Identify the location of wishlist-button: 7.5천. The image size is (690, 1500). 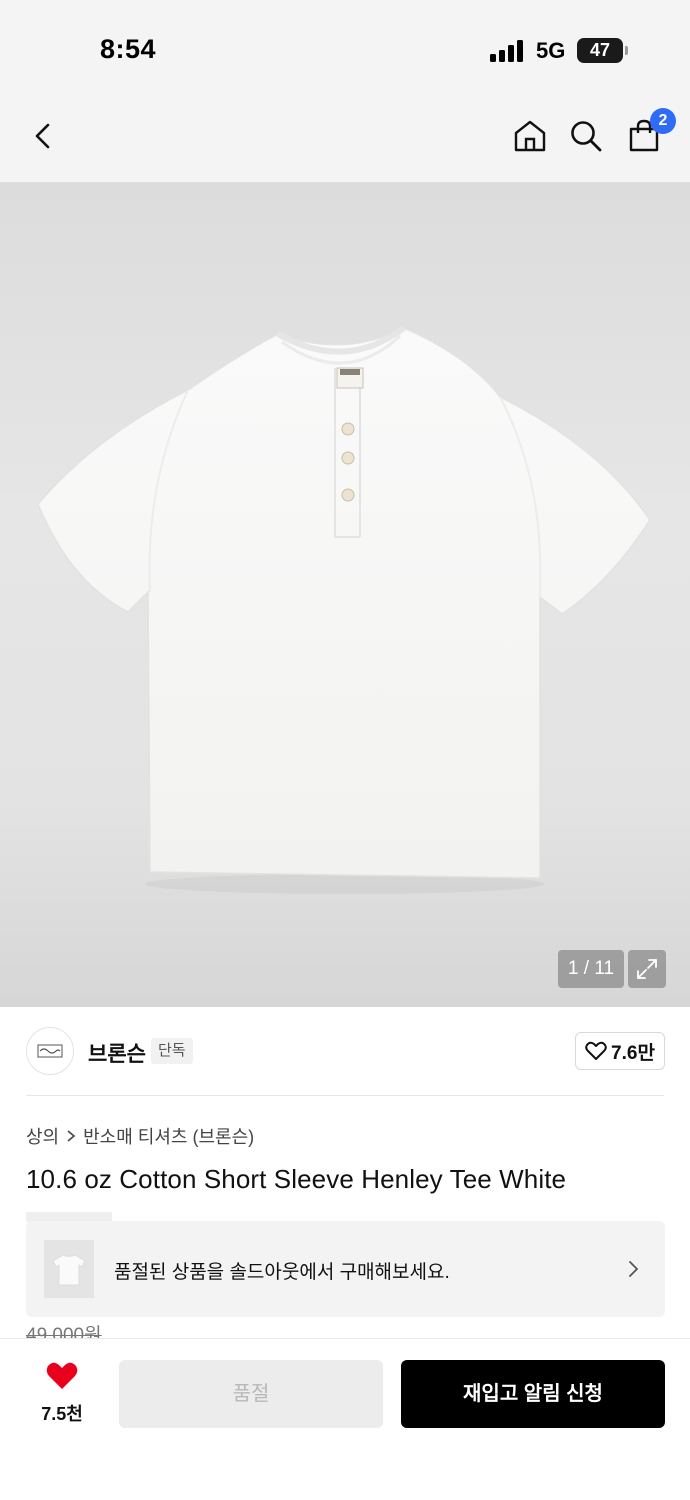
(62, 1393).